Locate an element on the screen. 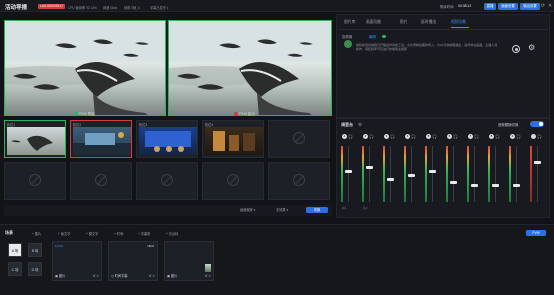  channel-strip: 🎧 is located at coordinates (536, 171).